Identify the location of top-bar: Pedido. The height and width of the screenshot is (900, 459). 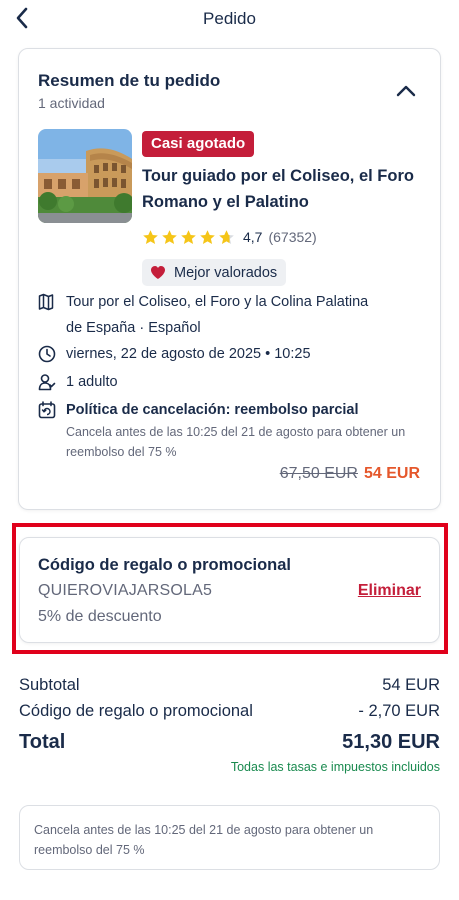
(229, 20).